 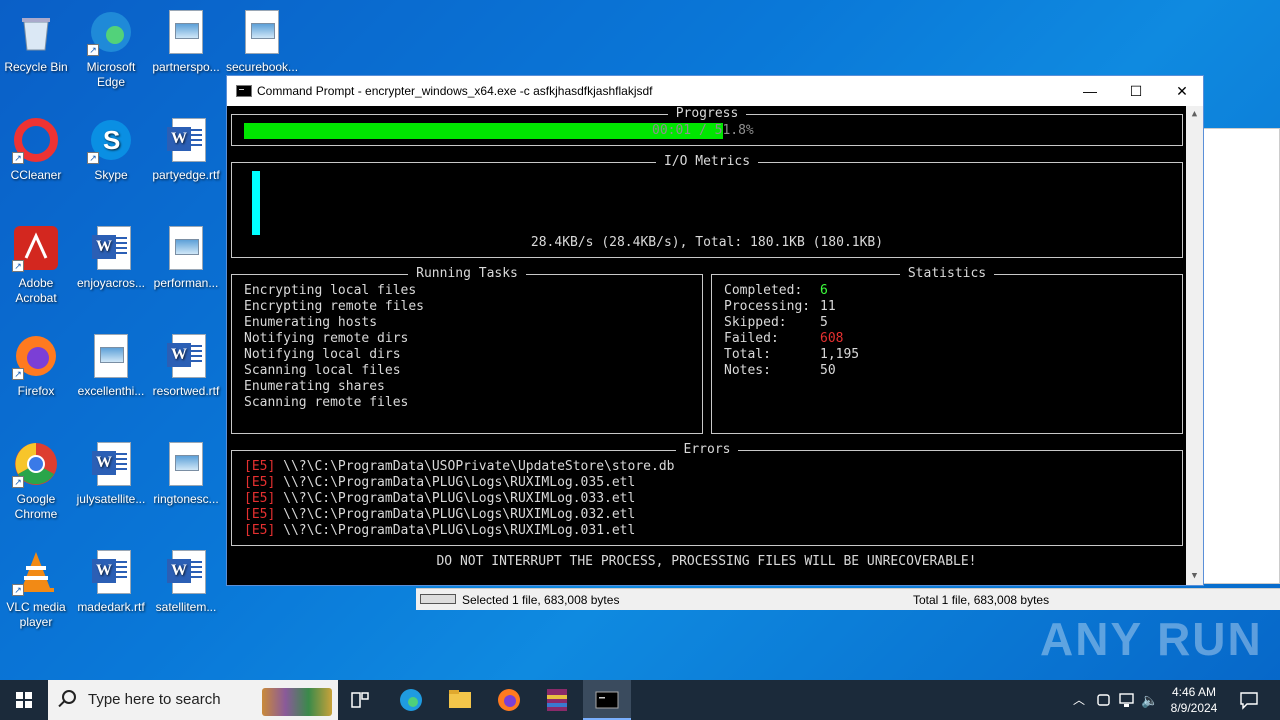 What do you see at coordinates (186, 365) in the screenshot?
I see `desktop-icon: Wresortwed.rtf` at bounding box center [186, 365].